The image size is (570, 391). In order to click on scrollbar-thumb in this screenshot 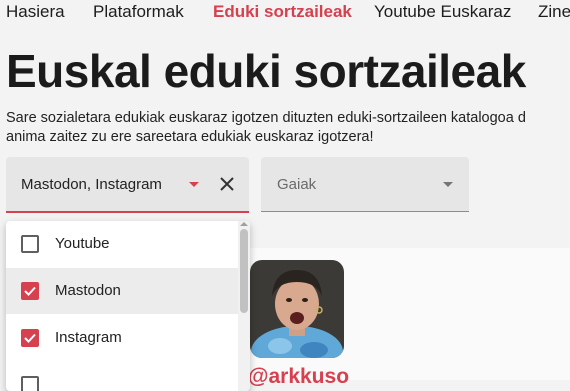, I will do `click(244, 271)`.